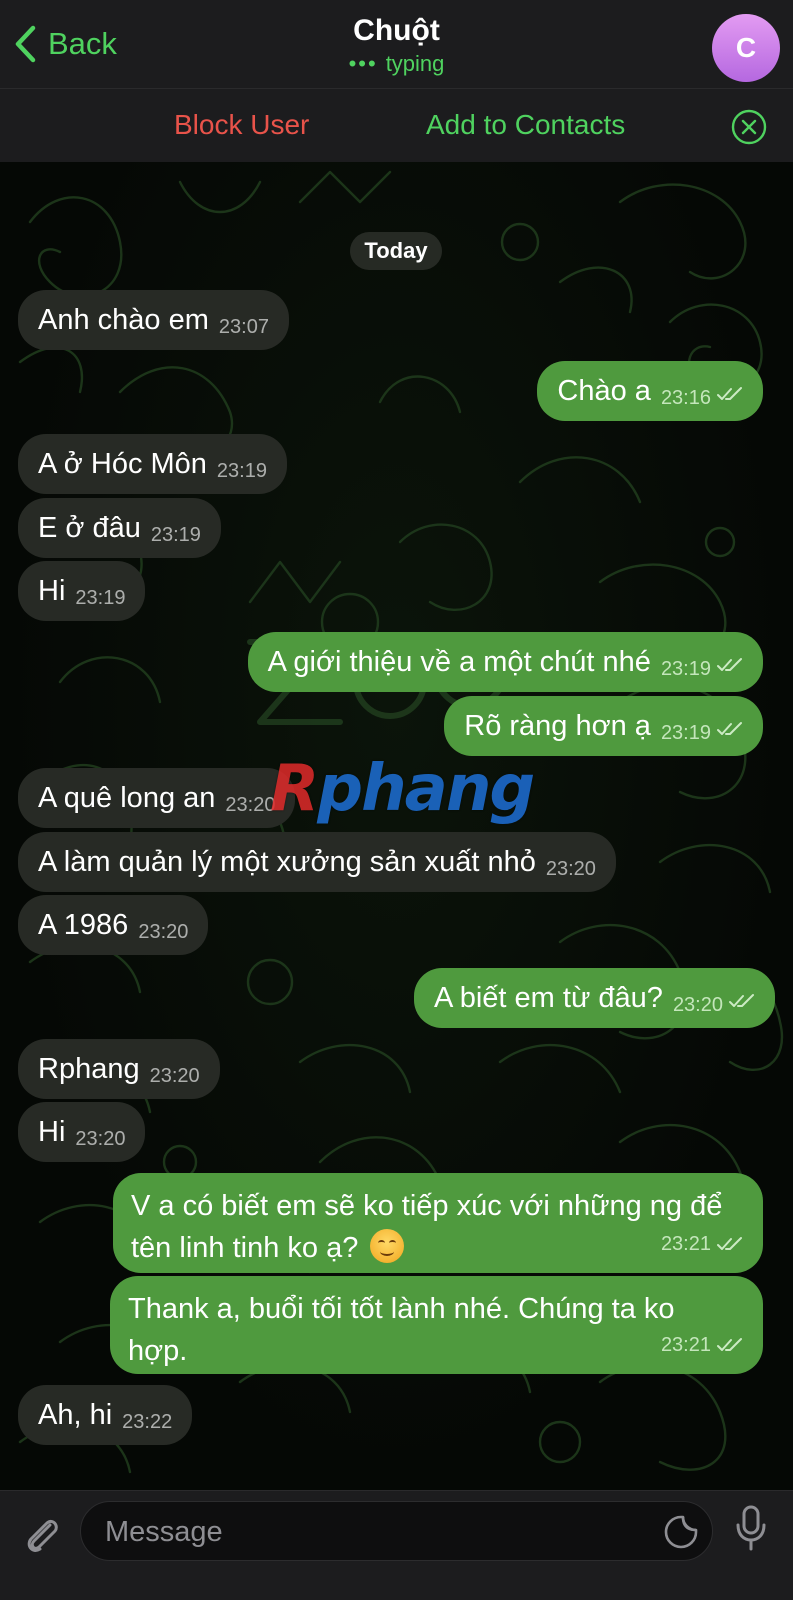 This screenshot has height=1600, width=793. I want to click on back-button: Back, so click(65, 44).